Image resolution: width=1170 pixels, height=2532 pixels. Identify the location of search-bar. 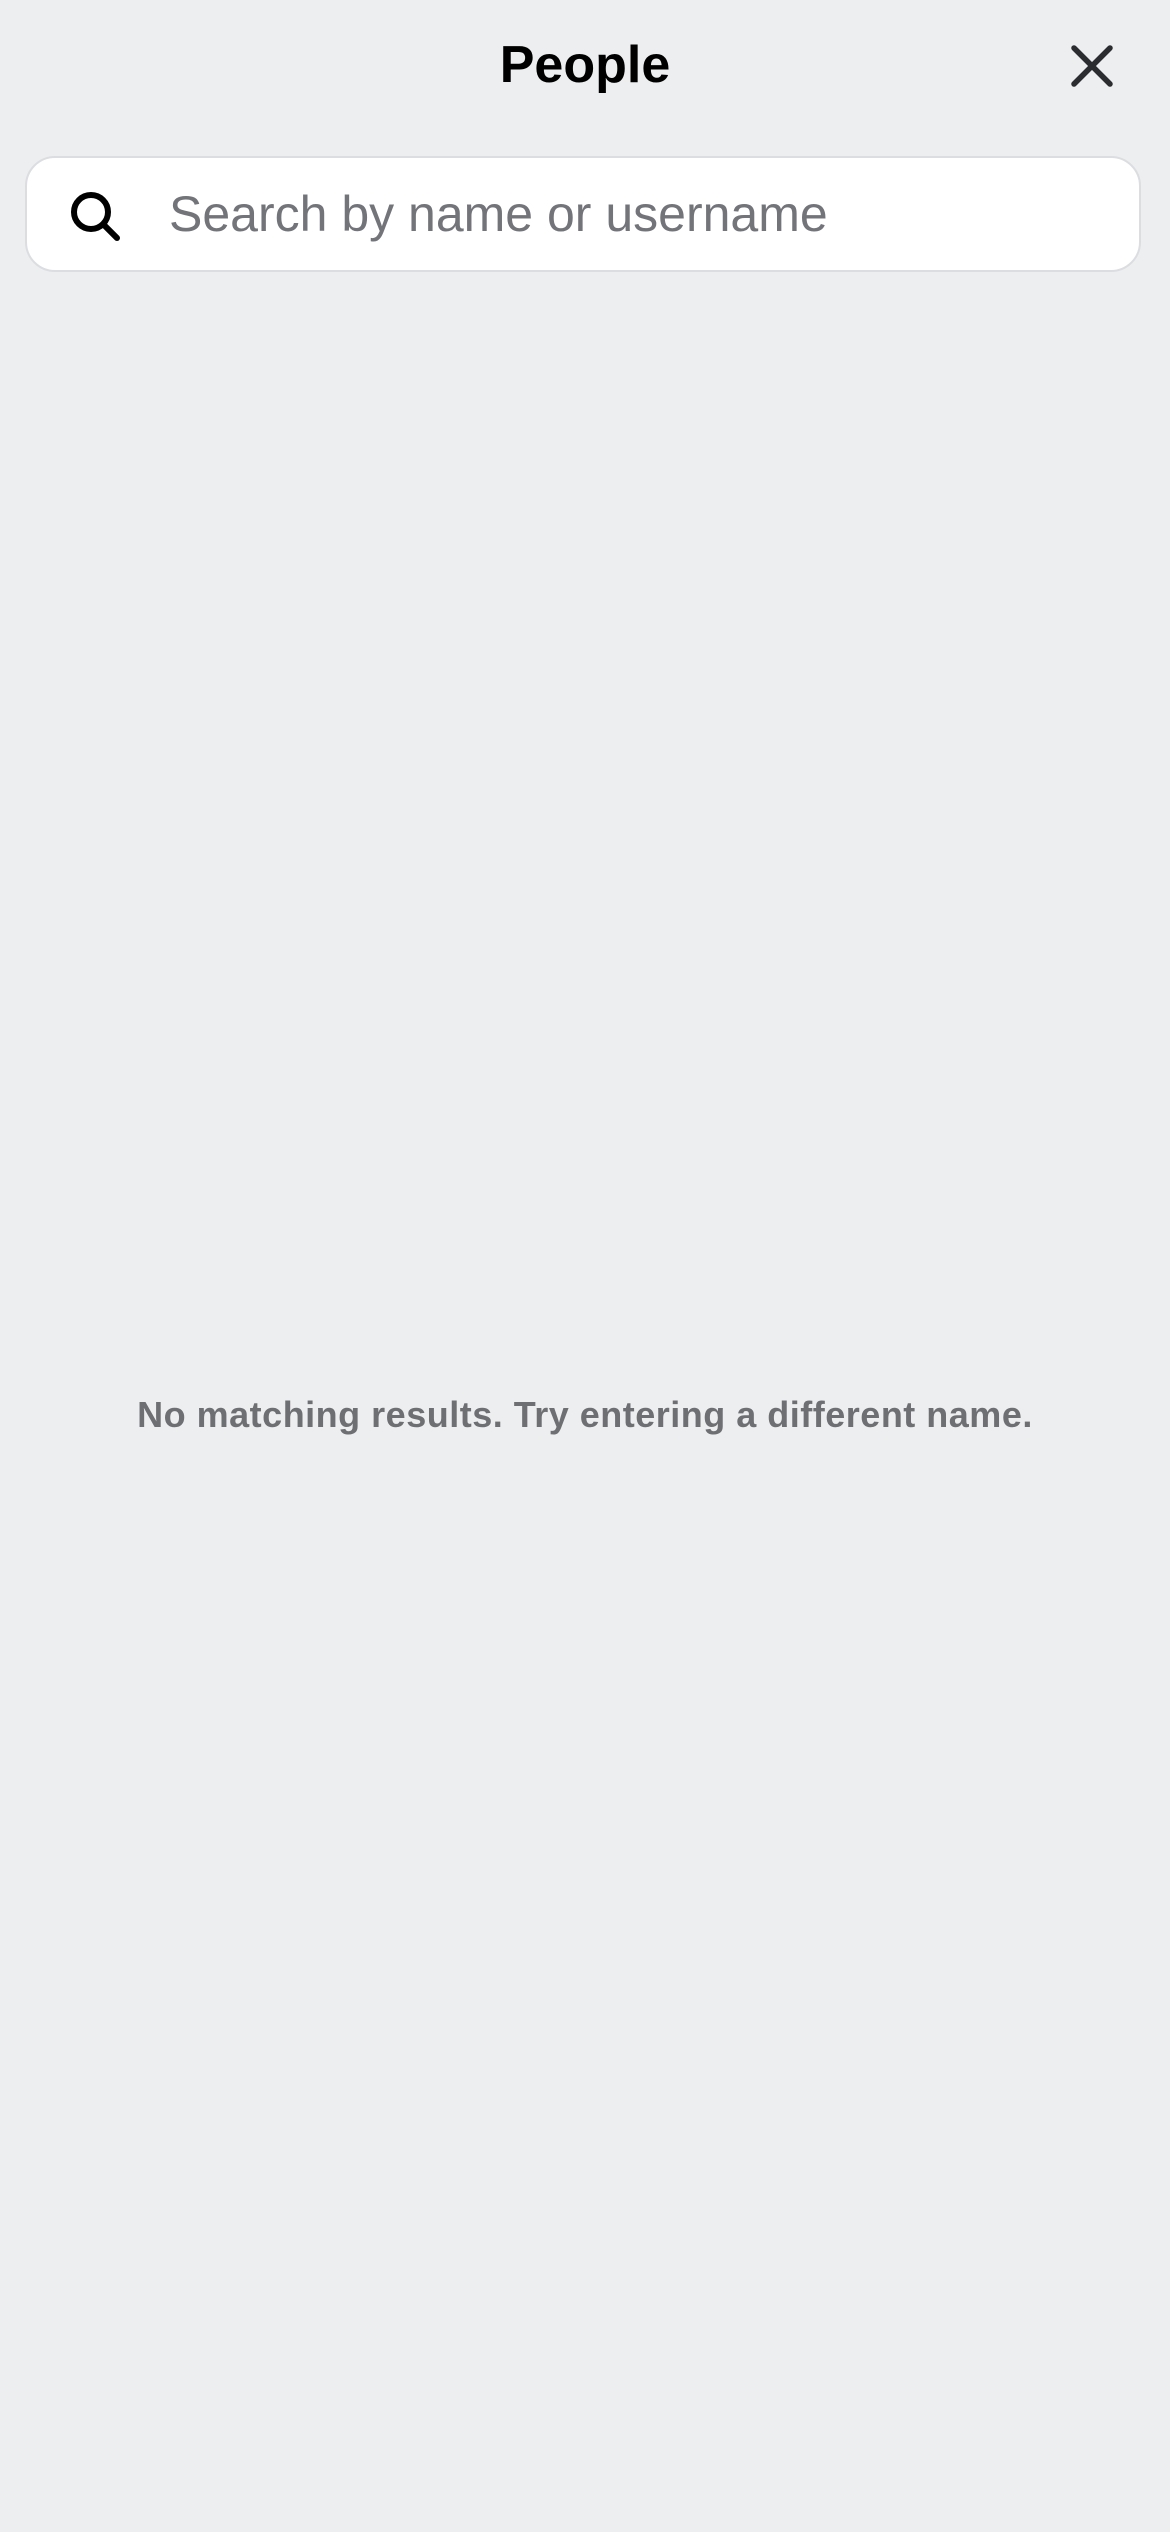
(583, 214).